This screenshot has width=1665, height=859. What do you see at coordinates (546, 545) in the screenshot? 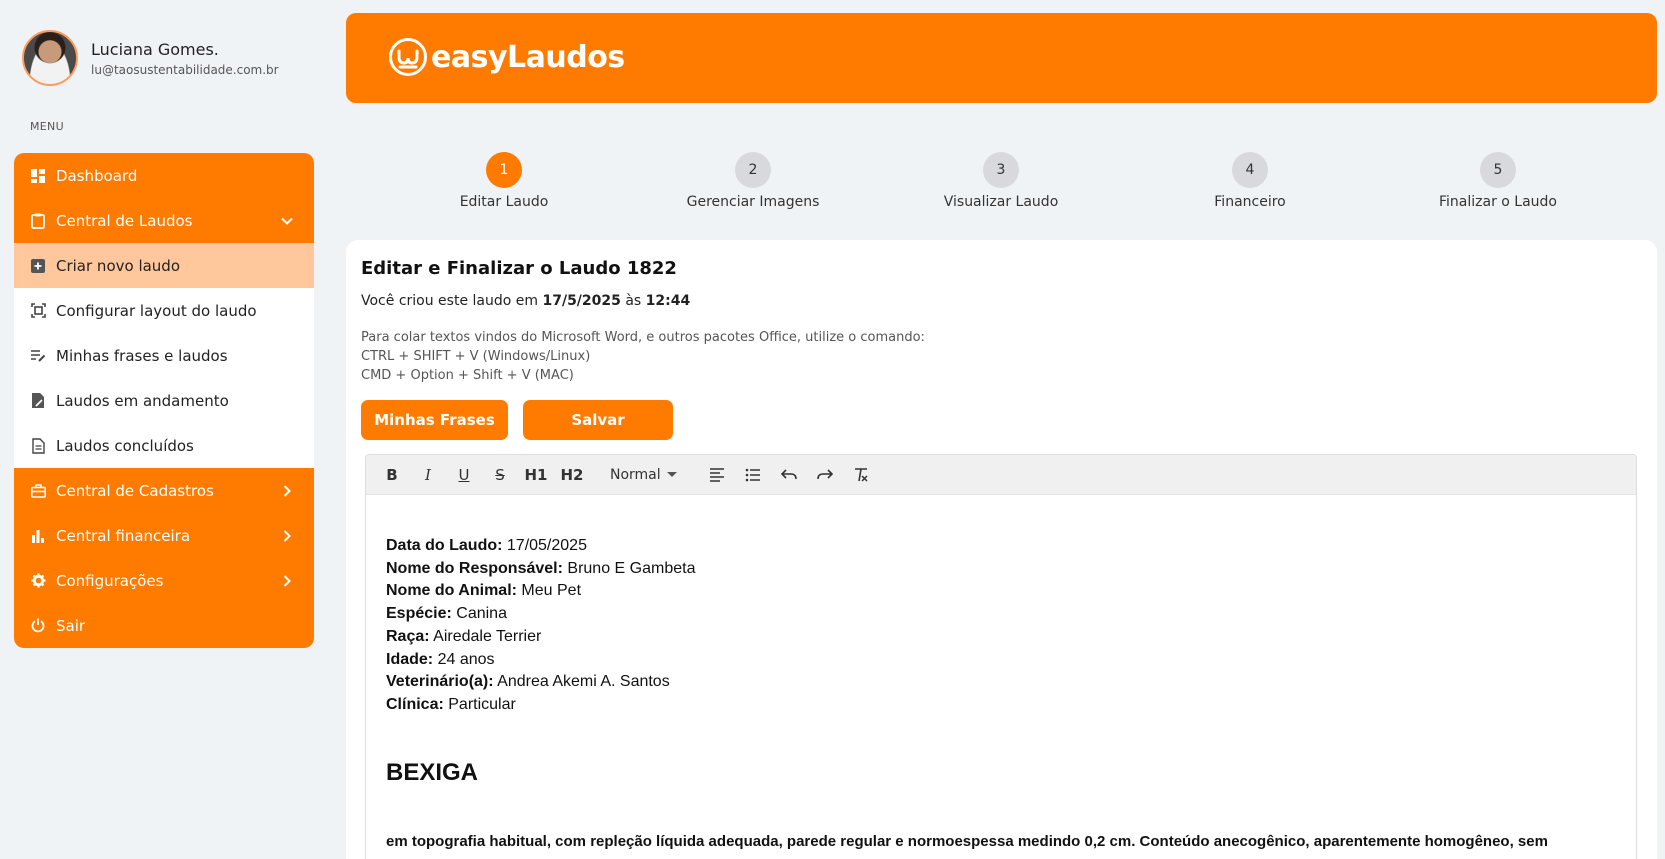
I see `field-value: 17/05/2025` at bounding box center [546, 545].